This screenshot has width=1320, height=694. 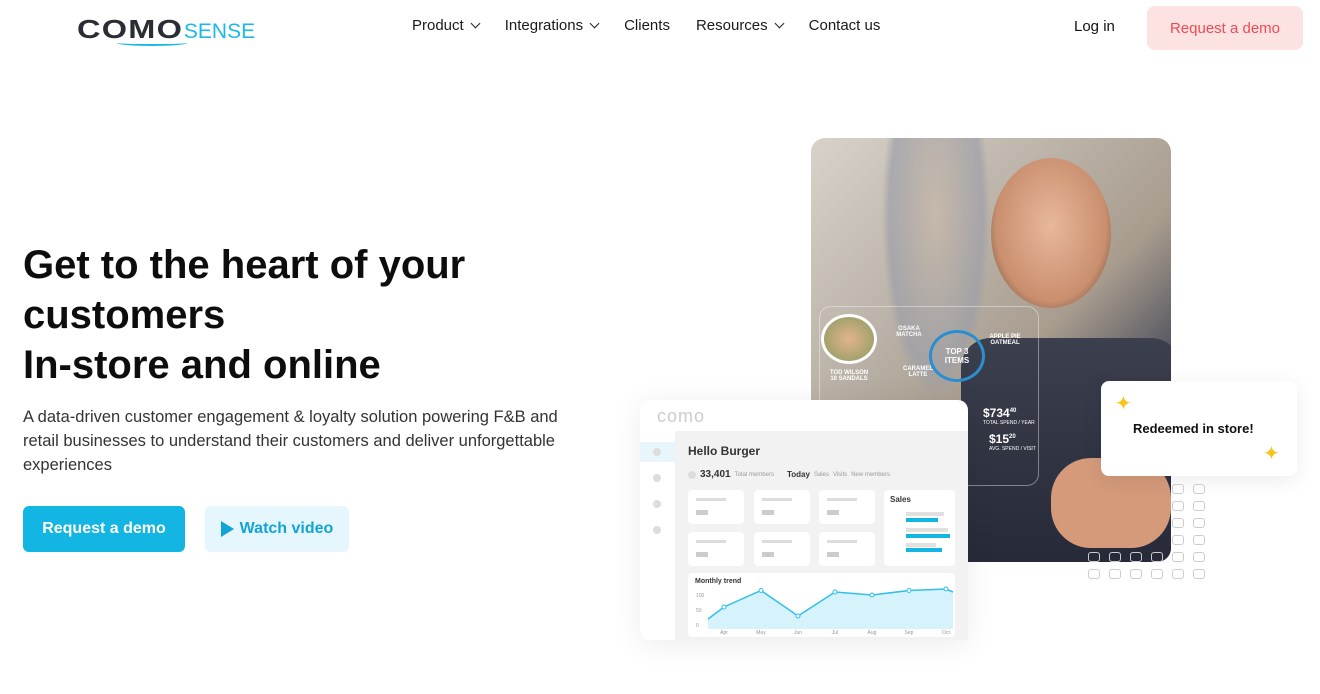 I want to click on redeemed-card: ✦ Redeemed in store! ✦, so click(x=1199, y=428).